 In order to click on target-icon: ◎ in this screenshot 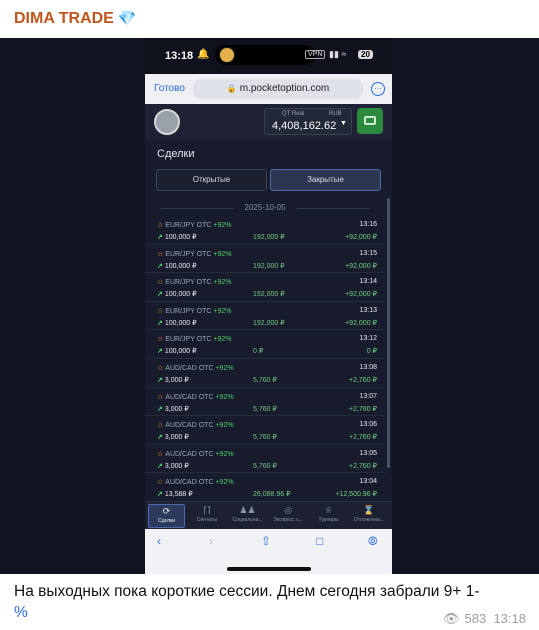, I will do `click(288, 510)`.